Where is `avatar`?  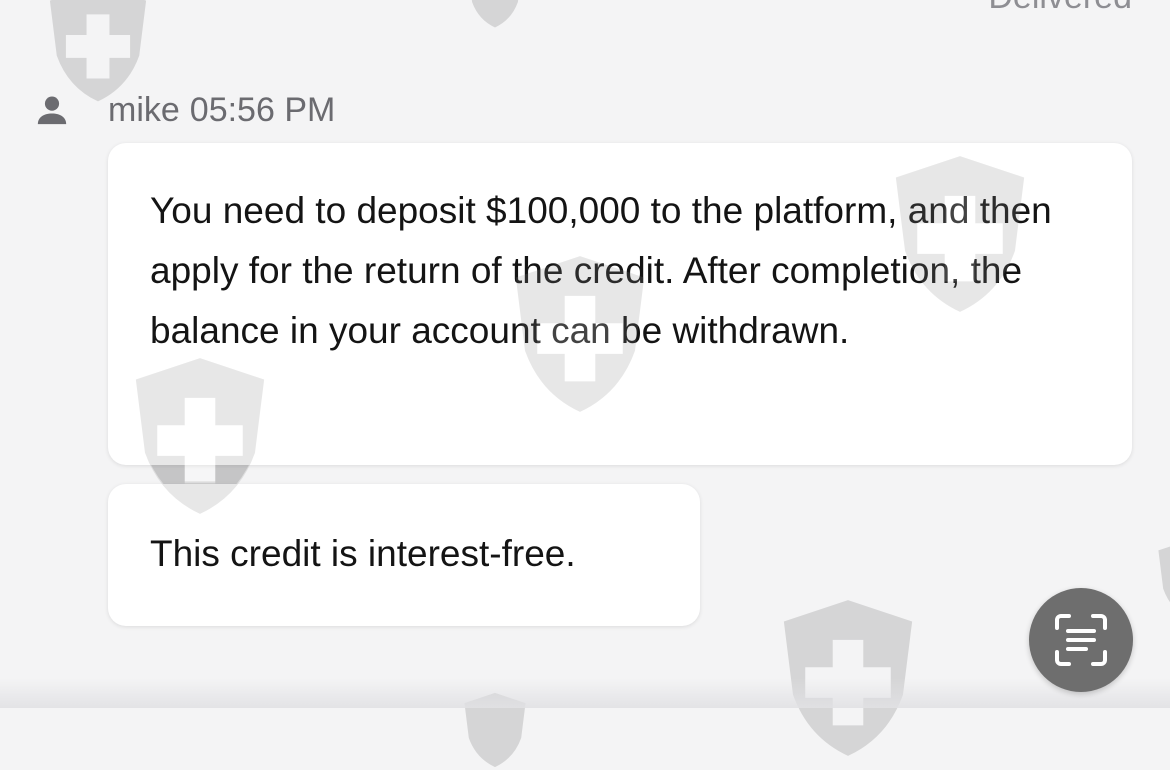
avatar is located at coordinates (52, 110).